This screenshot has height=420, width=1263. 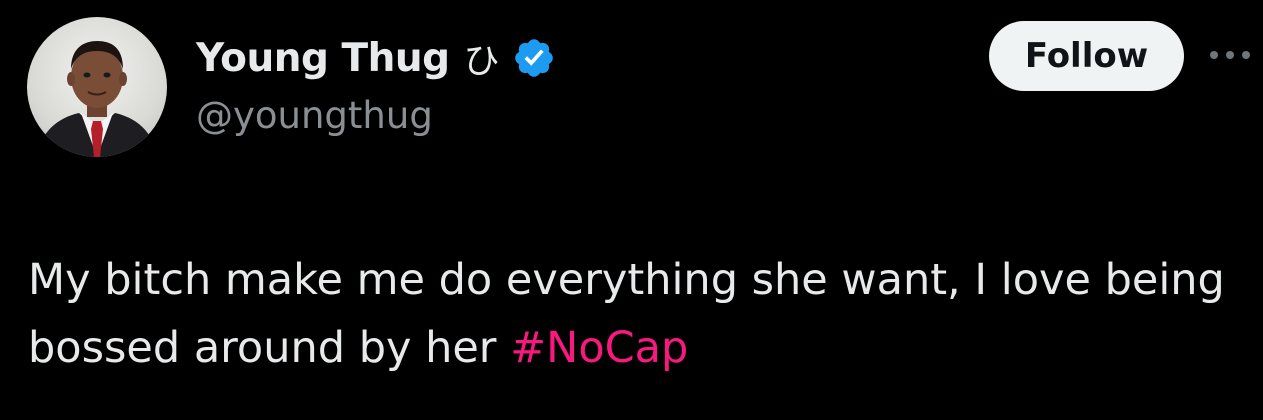 I want to click on author-name-row: Young Thug ひ, so click(x=376, y=58).